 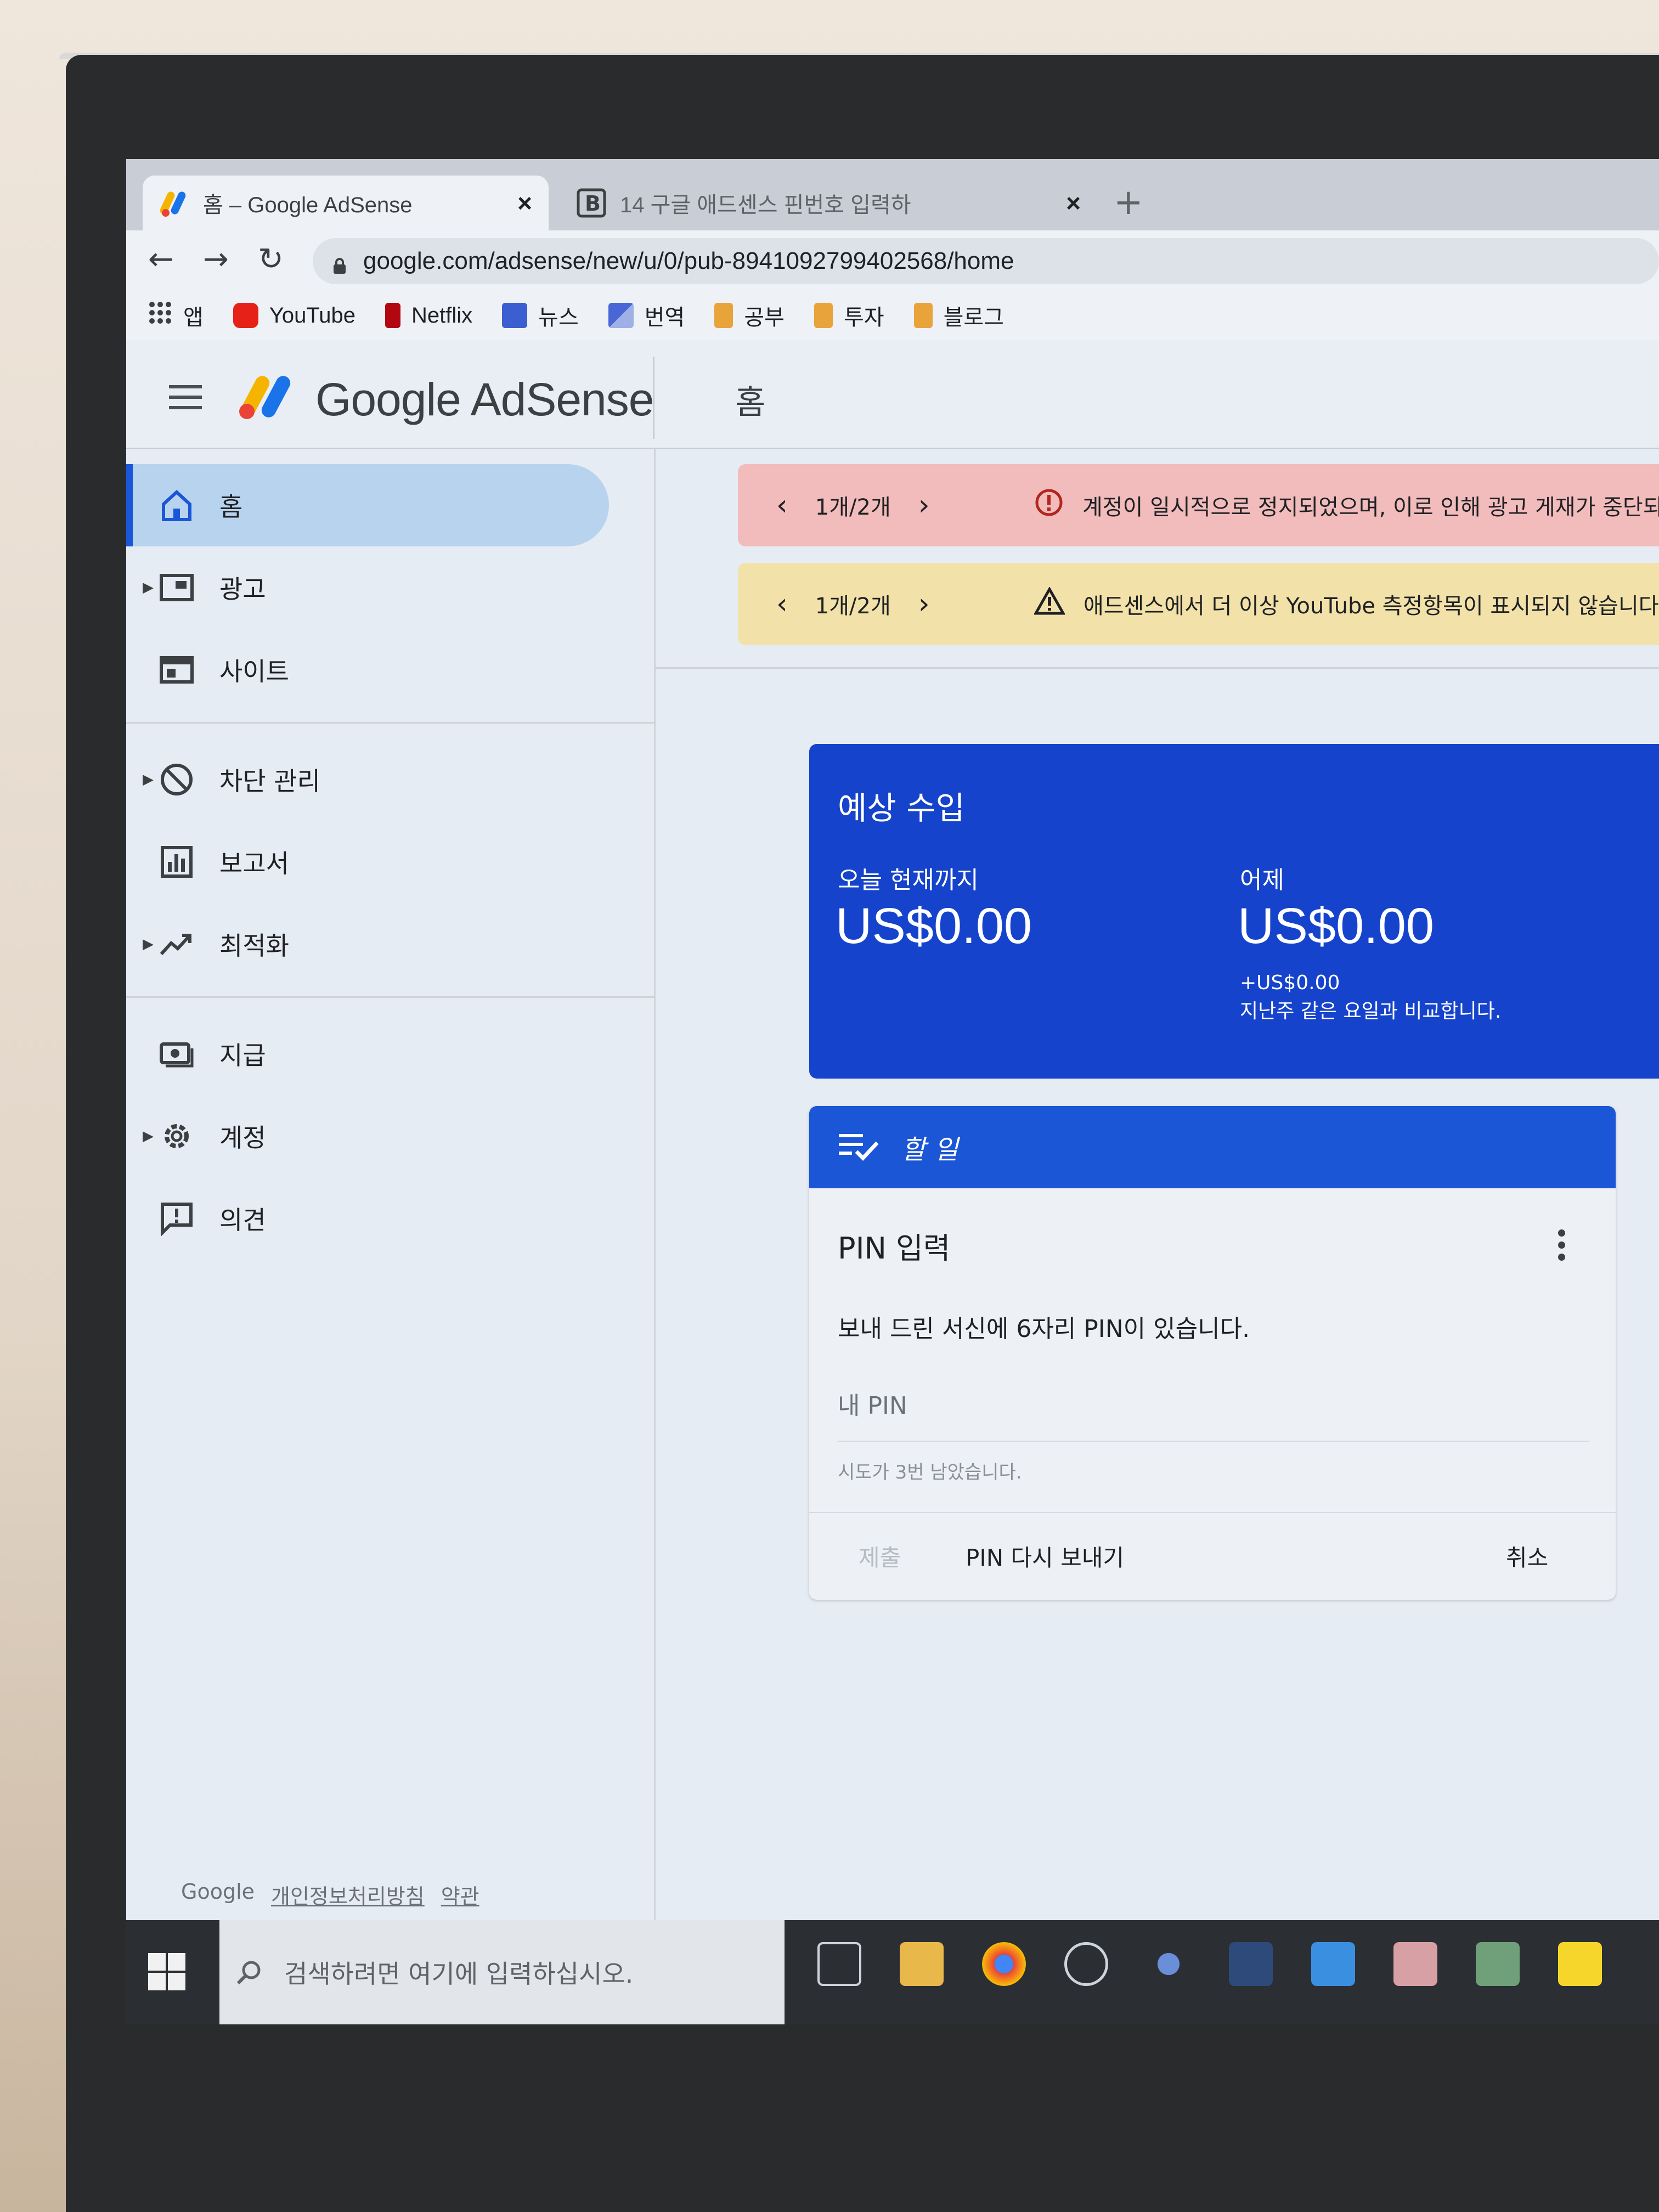 I want to click on taskbar-search-placeholder: 검색하려면 여기에 입력하십시오., so click(x=459, y=1974).